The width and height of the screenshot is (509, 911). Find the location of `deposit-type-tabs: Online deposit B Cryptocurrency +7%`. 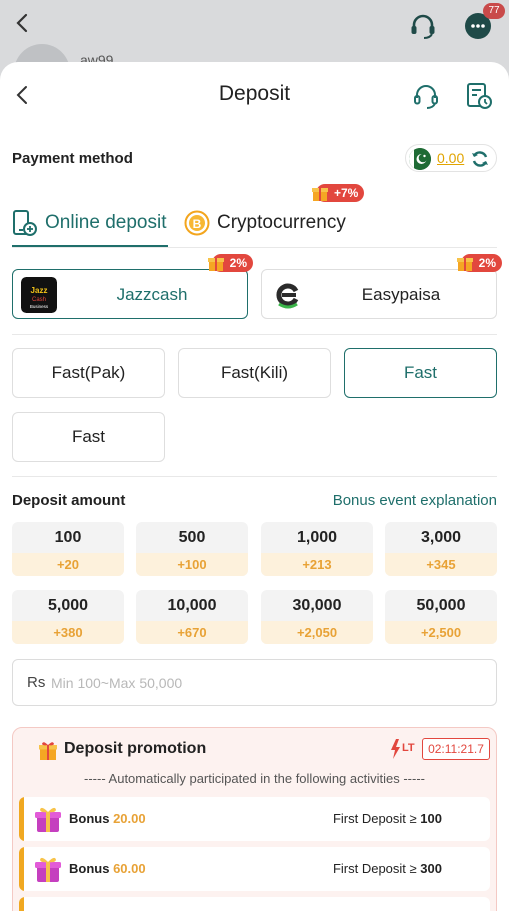

deposit-type-tabs: Online deposit B Cryptocurrency +7% is located at coordinates (254, 216).